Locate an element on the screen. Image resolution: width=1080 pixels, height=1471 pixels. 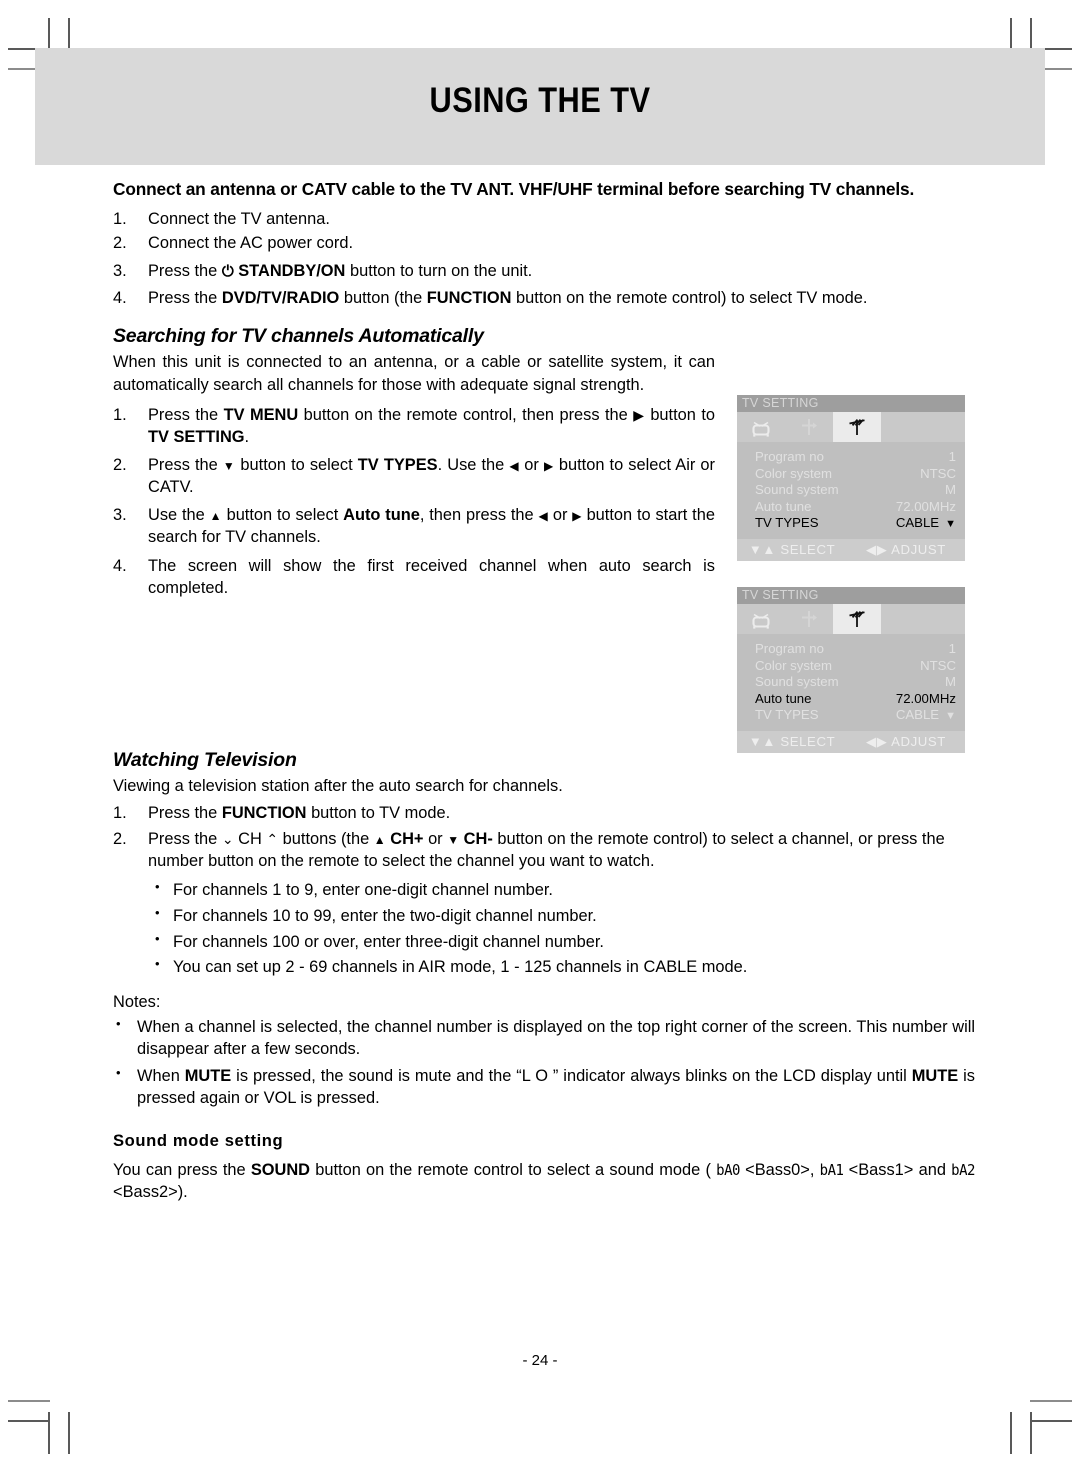
watching-step-1: 1. Press the FUNCTION button to TV mode. is located at coordinates (544, 813).